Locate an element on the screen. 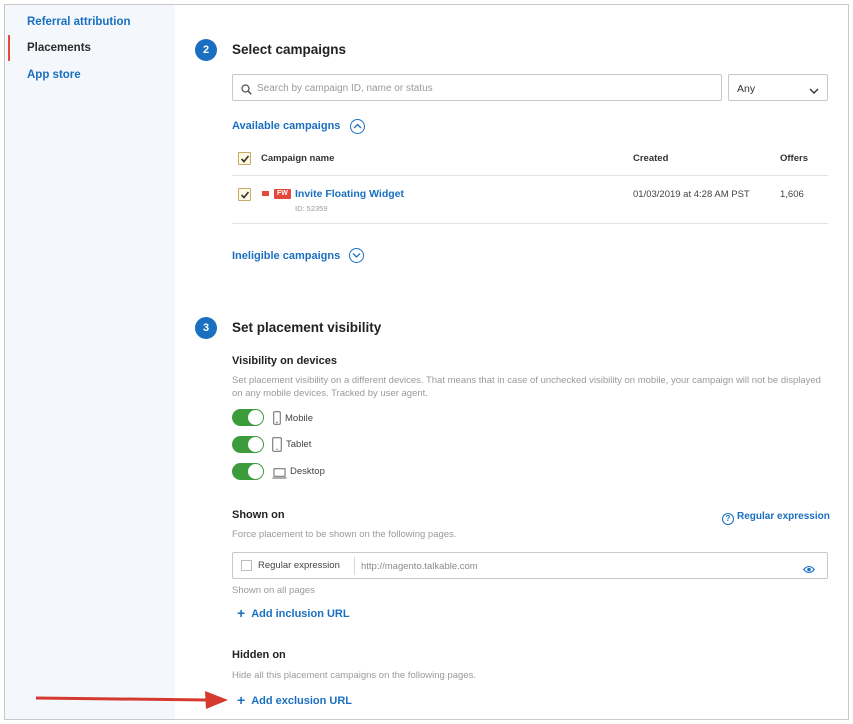  campaign-offers-count: 1,606 is located at coordinates (792, 194).